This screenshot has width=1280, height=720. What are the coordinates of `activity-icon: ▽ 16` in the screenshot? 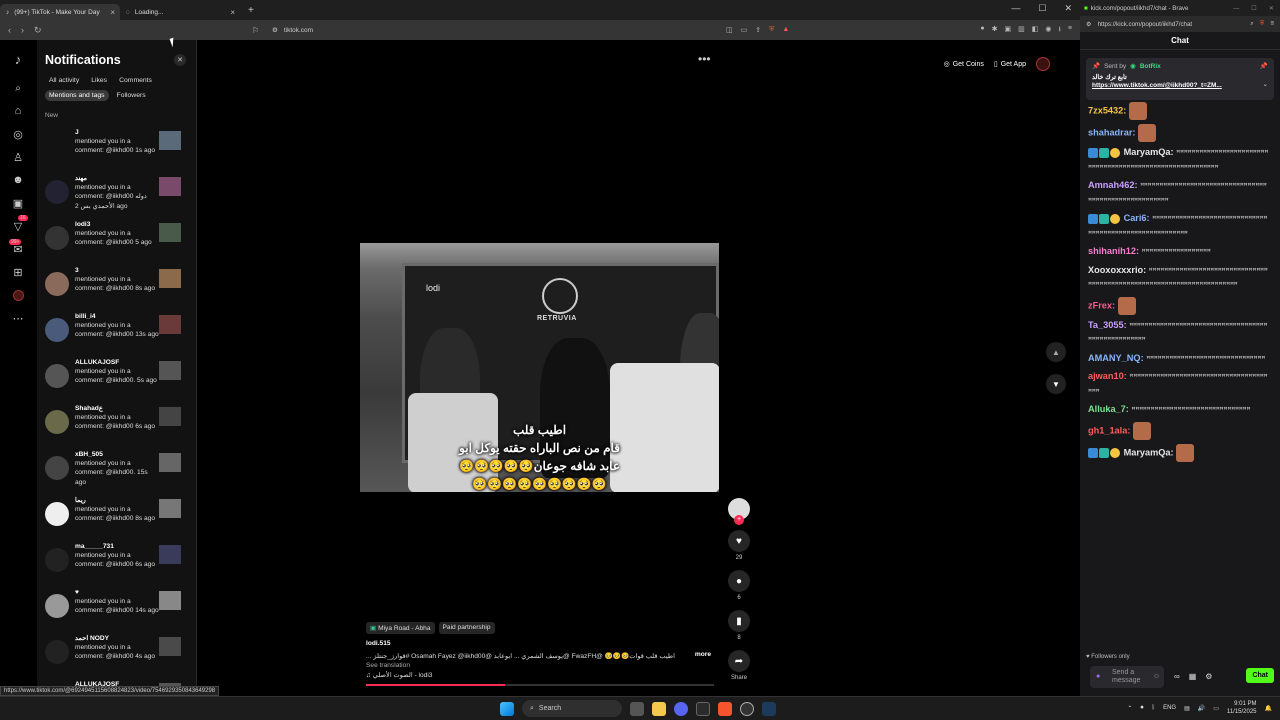 It's located at (19, 224).